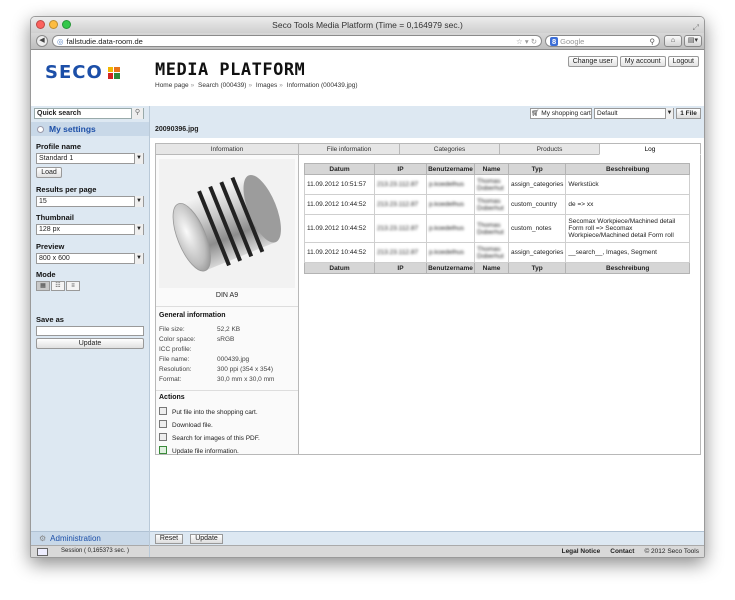 The height and width of the screenshot is (600, 735). I want to click on info-row: ICC profile:, so click(175, 349).